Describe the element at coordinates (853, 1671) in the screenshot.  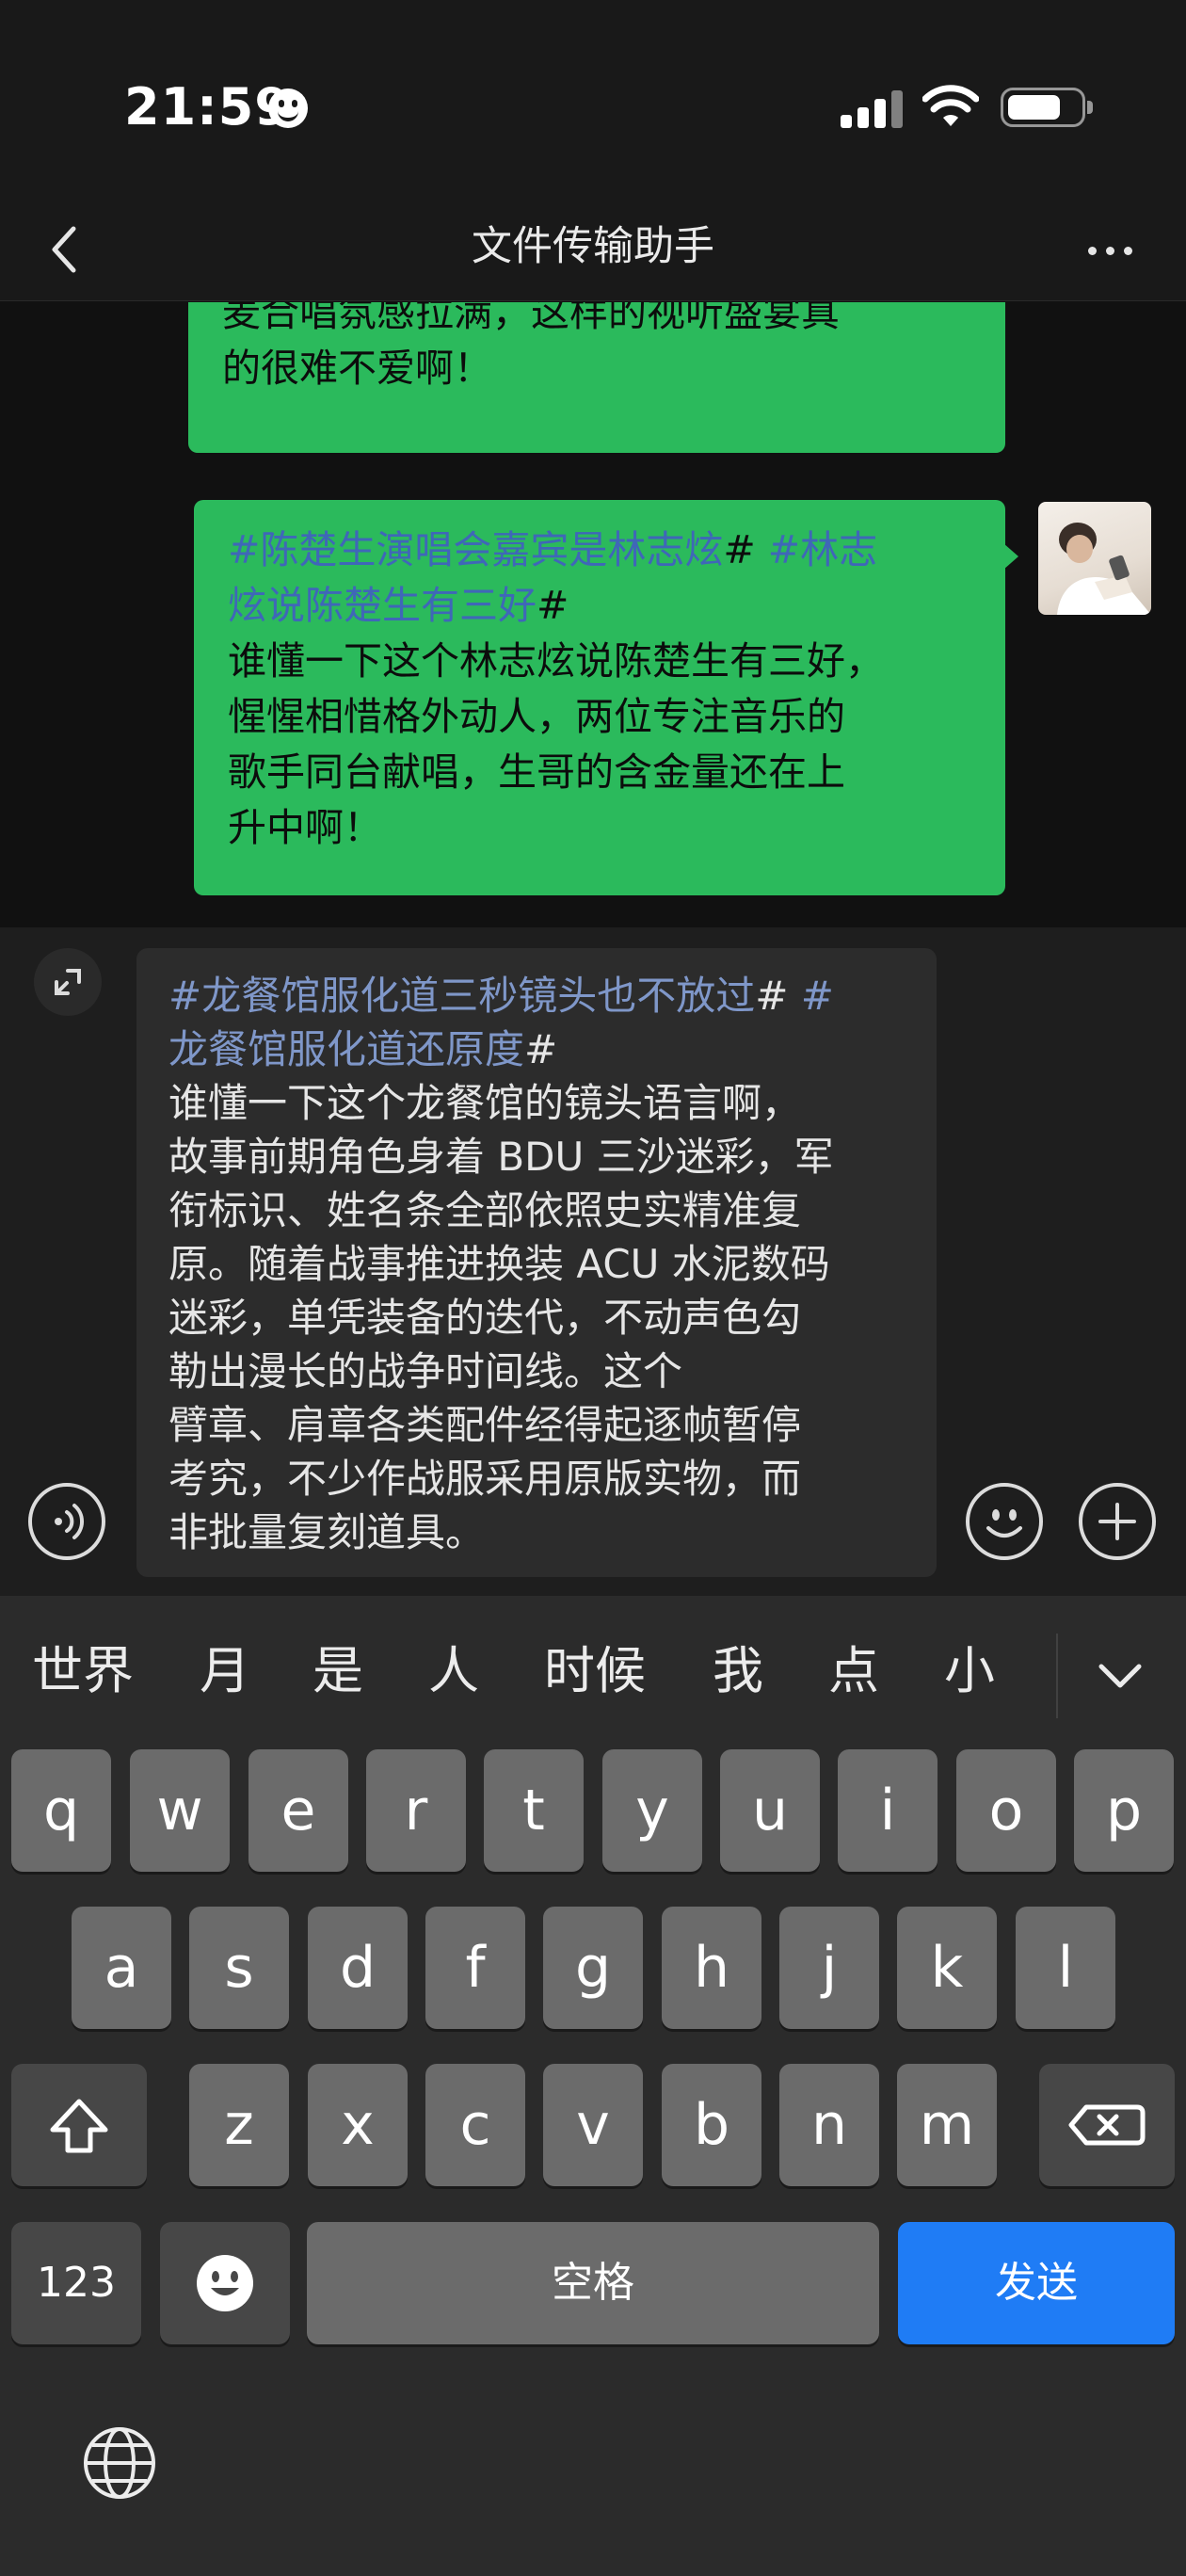
I see `candidate-word: 点` at that location.